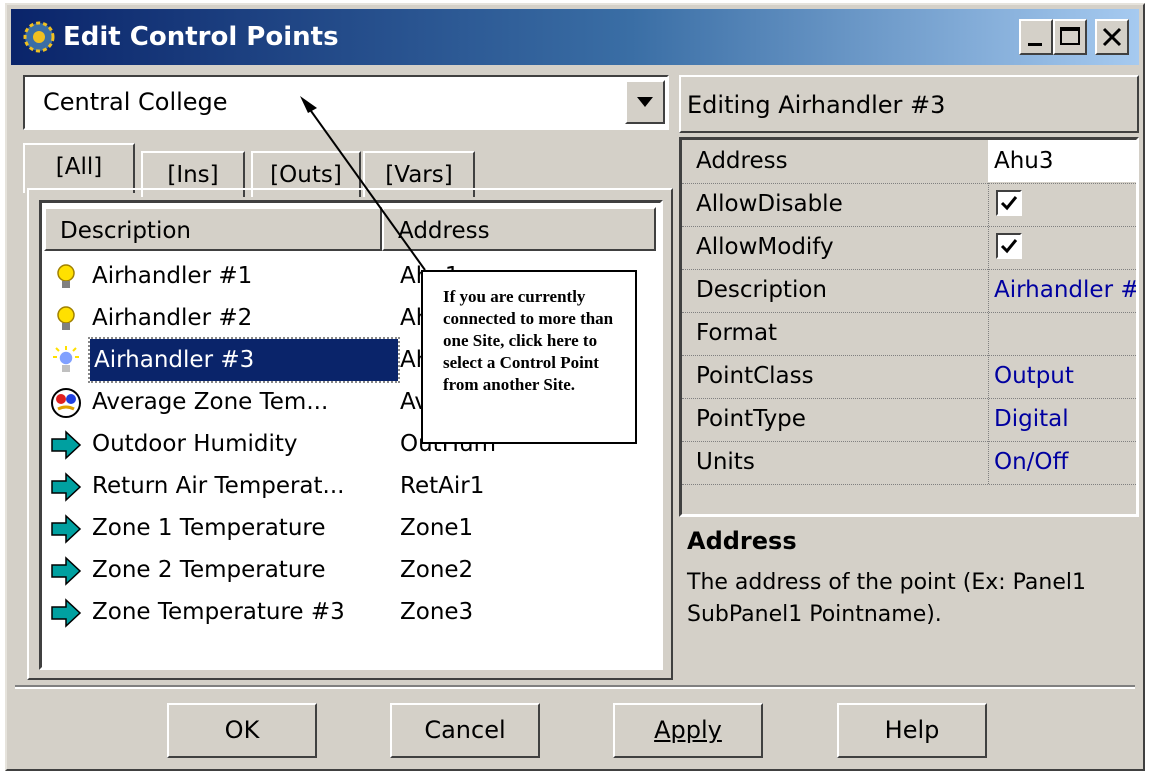 The height and width of the screenshot is (775, 1152). I want to click on annotation-arrow, so click(363, 183).